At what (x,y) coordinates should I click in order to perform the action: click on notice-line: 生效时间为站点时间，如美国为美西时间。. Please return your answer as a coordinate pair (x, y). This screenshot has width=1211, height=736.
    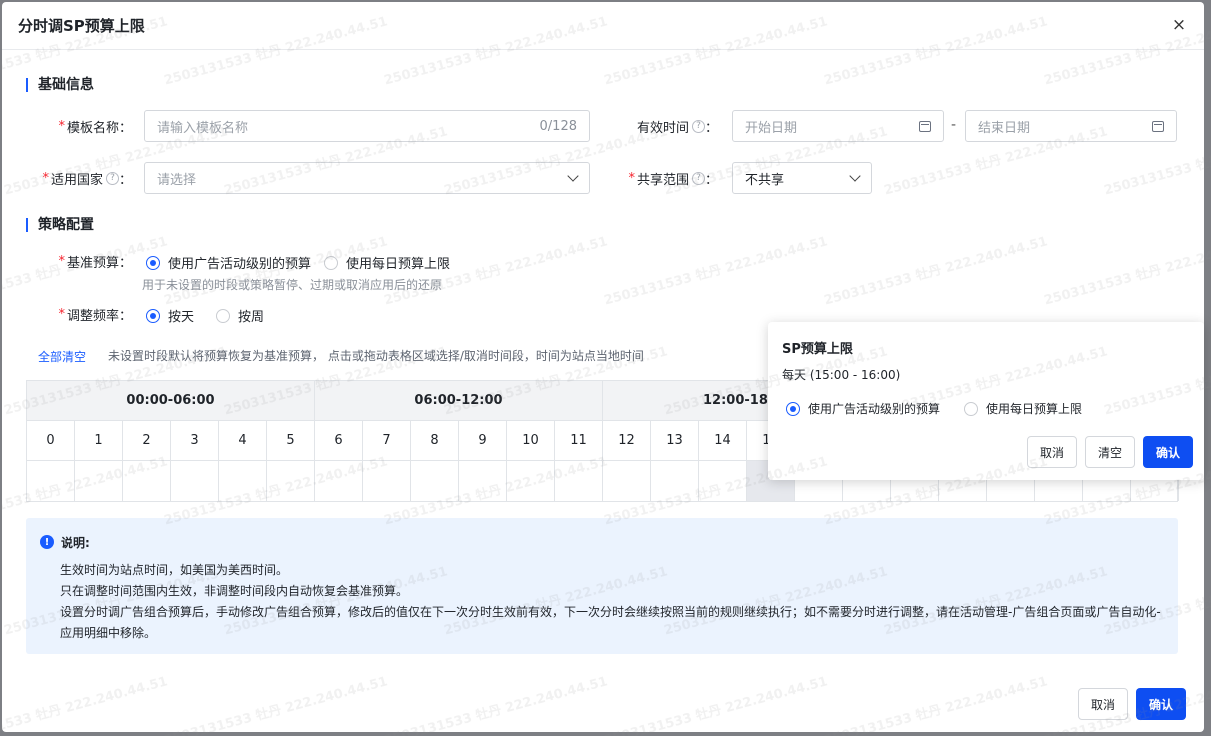
    Looking at the image, I should click on (174, 570).